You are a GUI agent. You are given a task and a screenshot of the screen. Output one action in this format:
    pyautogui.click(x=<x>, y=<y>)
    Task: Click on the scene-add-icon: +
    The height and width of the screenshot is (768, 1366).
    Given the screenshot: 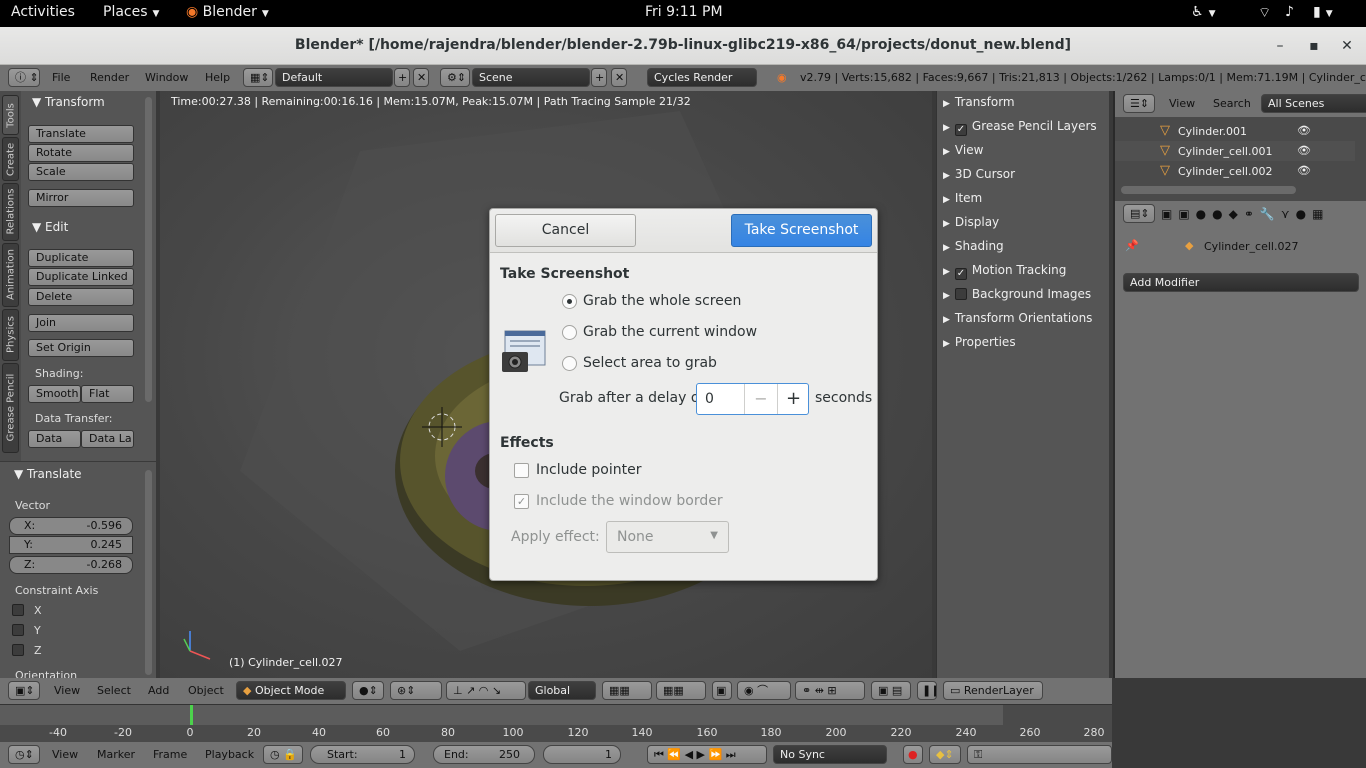 What is the action you would take?
    pyautogui.click(x=599, y=77)
    